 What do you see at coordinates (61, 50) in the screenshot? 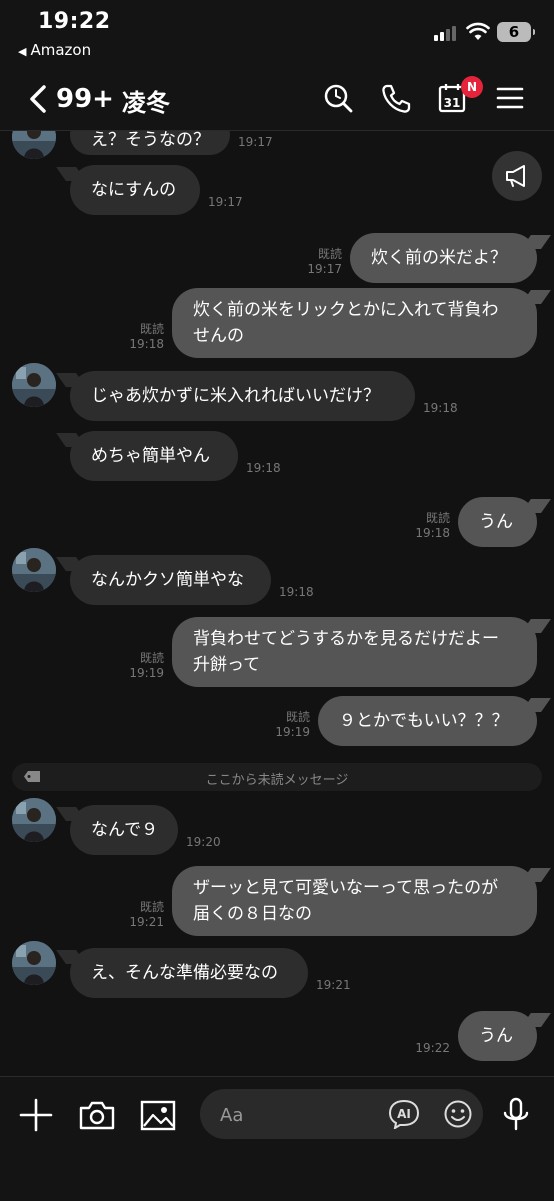
I see `back-app-label: Amazon` at bounding box center [61, 50].